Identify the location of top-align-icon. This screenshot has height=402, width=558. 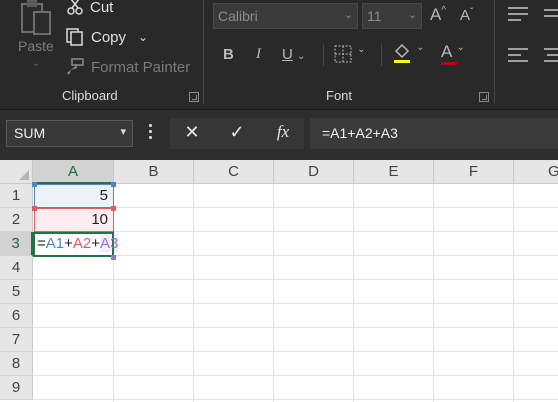
(518, 14).